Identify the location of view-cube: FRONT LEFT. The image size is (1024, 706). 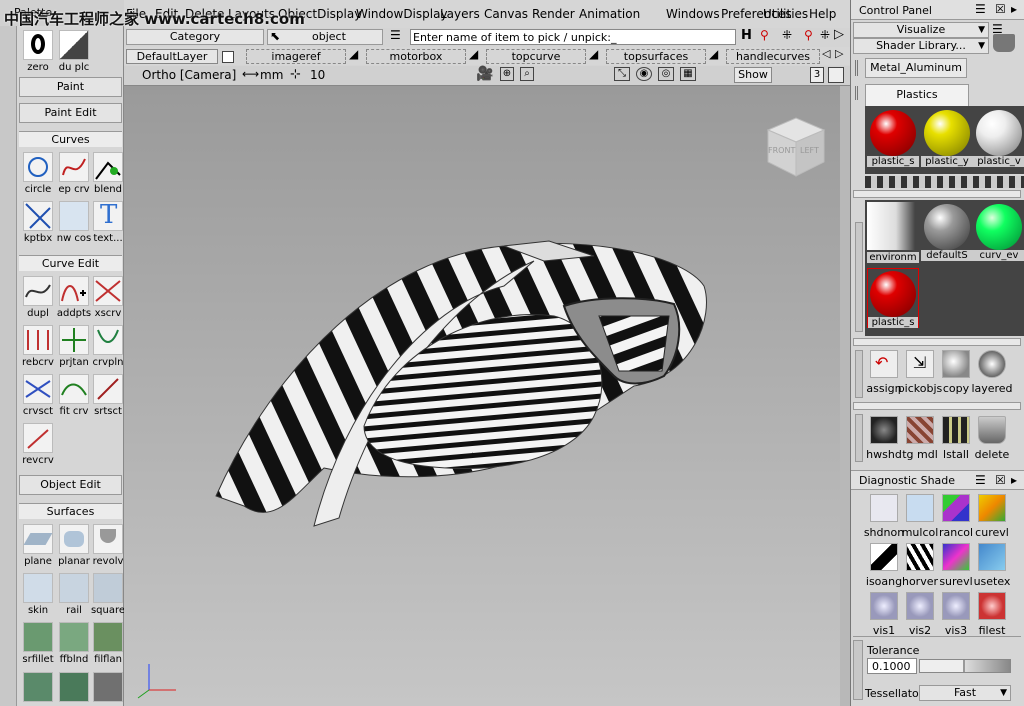
(796, 148).